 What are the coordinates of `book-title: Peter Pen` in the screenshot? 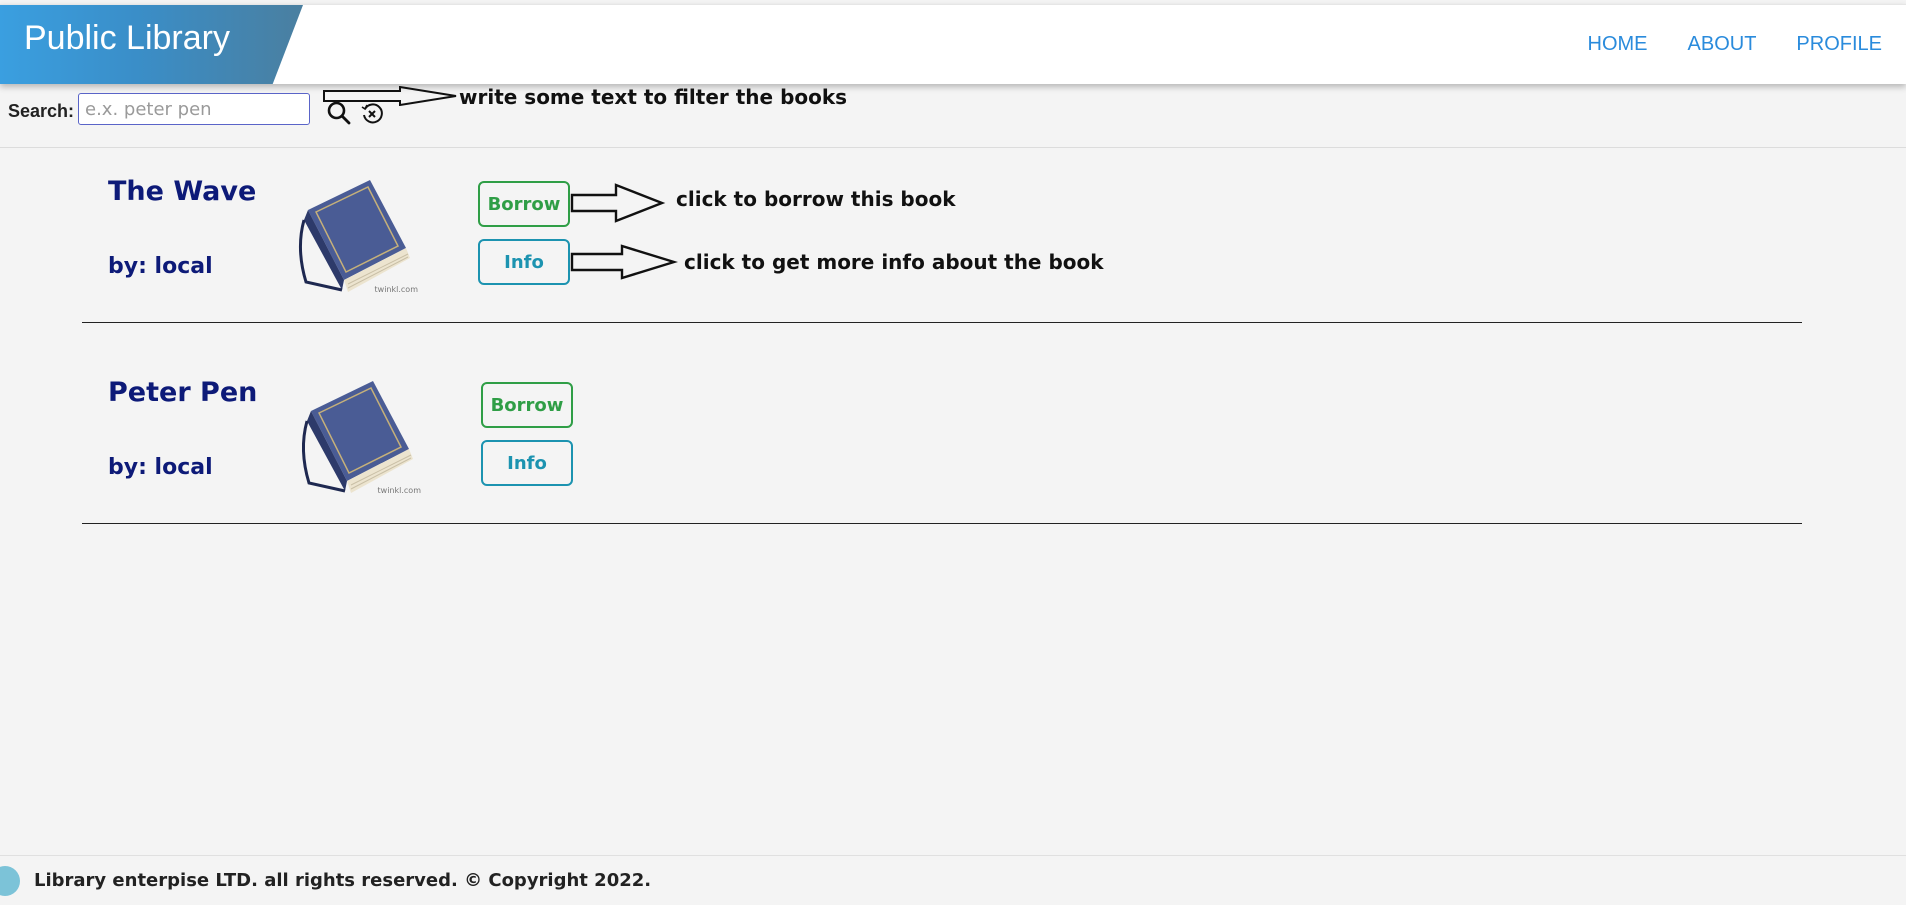 It's located at (183, 392).